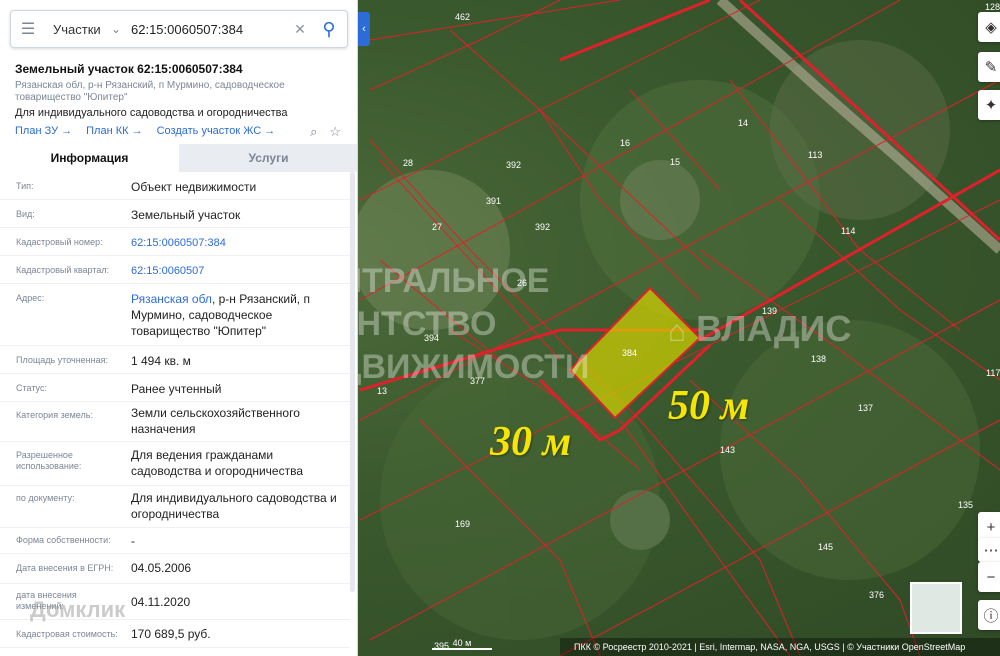  What do you see at coordinates (462, 644) in the screenshot?
I see `scale-bar: 40 м` at bounding box center [462, 644].